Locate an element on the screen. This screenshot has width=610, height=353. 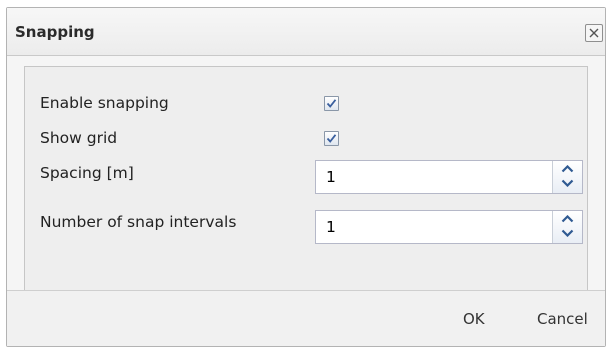
snap-intervals-field is located at coordinates (449, 227).